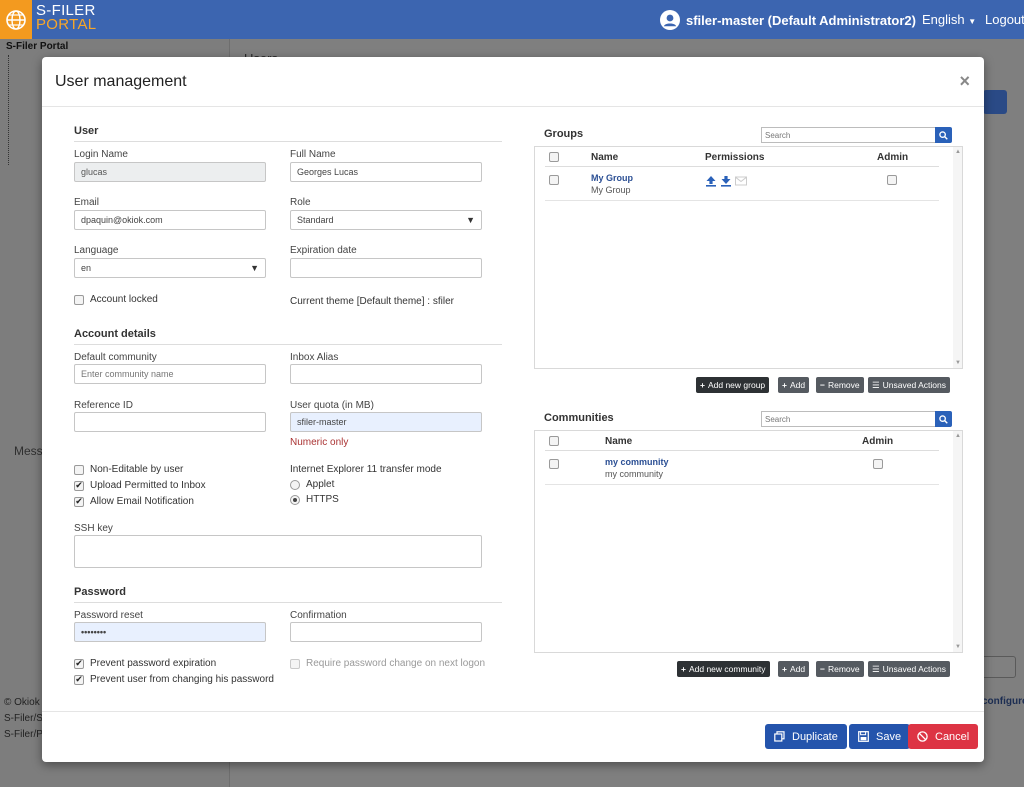 The width and height of the screenshot is (1024, 787). I want to click on password-reset-label: Password reset, so click(108, 615).